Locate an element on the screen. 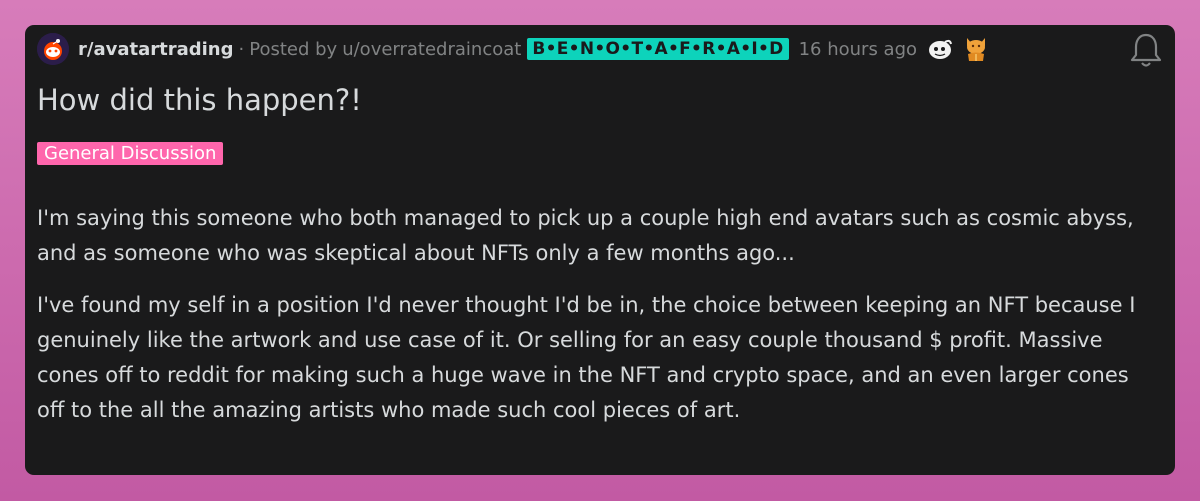 Image resolution: width=1200 pixels, height=501 pixels. bell-icon is located at coordinates (1146, 52).